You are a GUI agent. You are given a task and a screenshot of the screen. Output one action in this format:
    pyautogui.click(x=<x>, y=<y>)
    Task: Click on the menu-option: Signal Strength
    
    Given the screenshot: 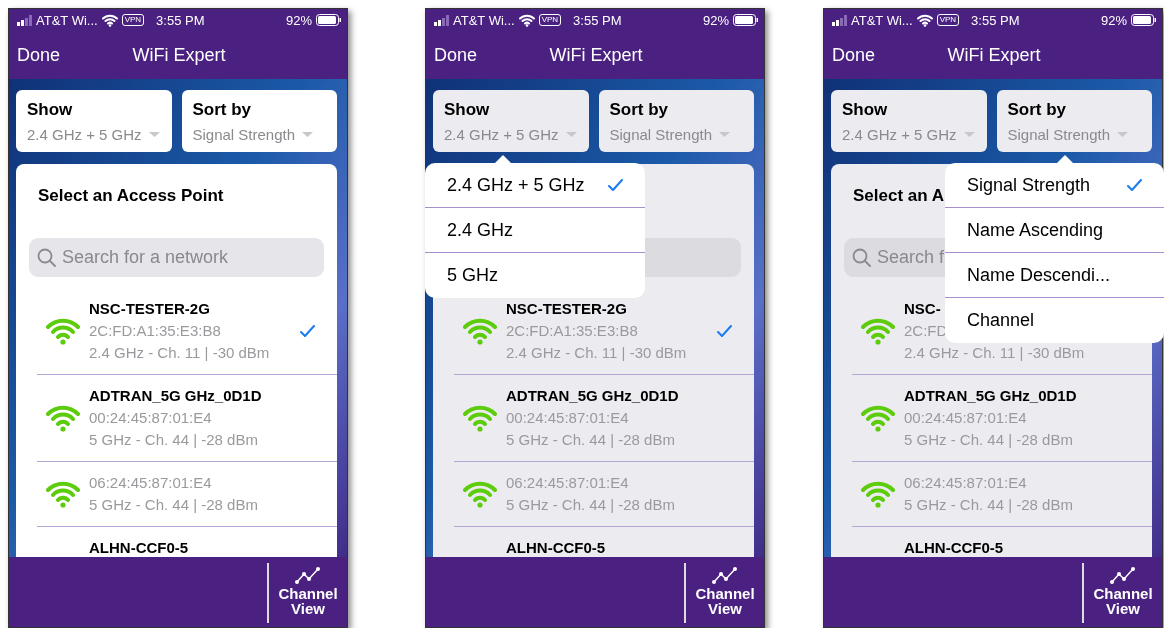 What is the action you would take?
    pyautogui.click(x=1054, y=185)
    